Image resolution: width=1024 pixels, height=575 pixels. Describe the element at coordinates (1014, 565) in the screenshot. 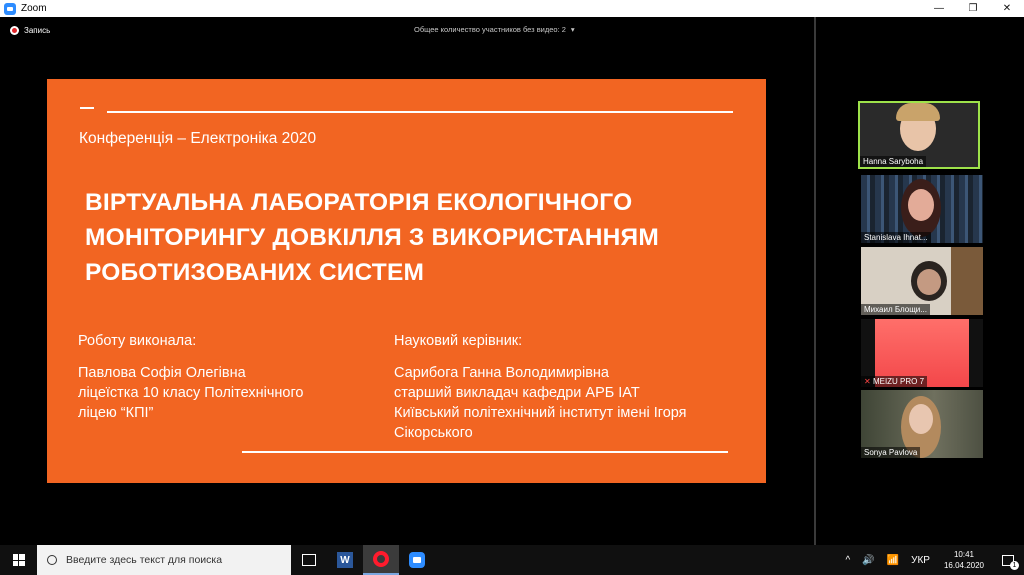

I see `notification-count: 1` at that location.